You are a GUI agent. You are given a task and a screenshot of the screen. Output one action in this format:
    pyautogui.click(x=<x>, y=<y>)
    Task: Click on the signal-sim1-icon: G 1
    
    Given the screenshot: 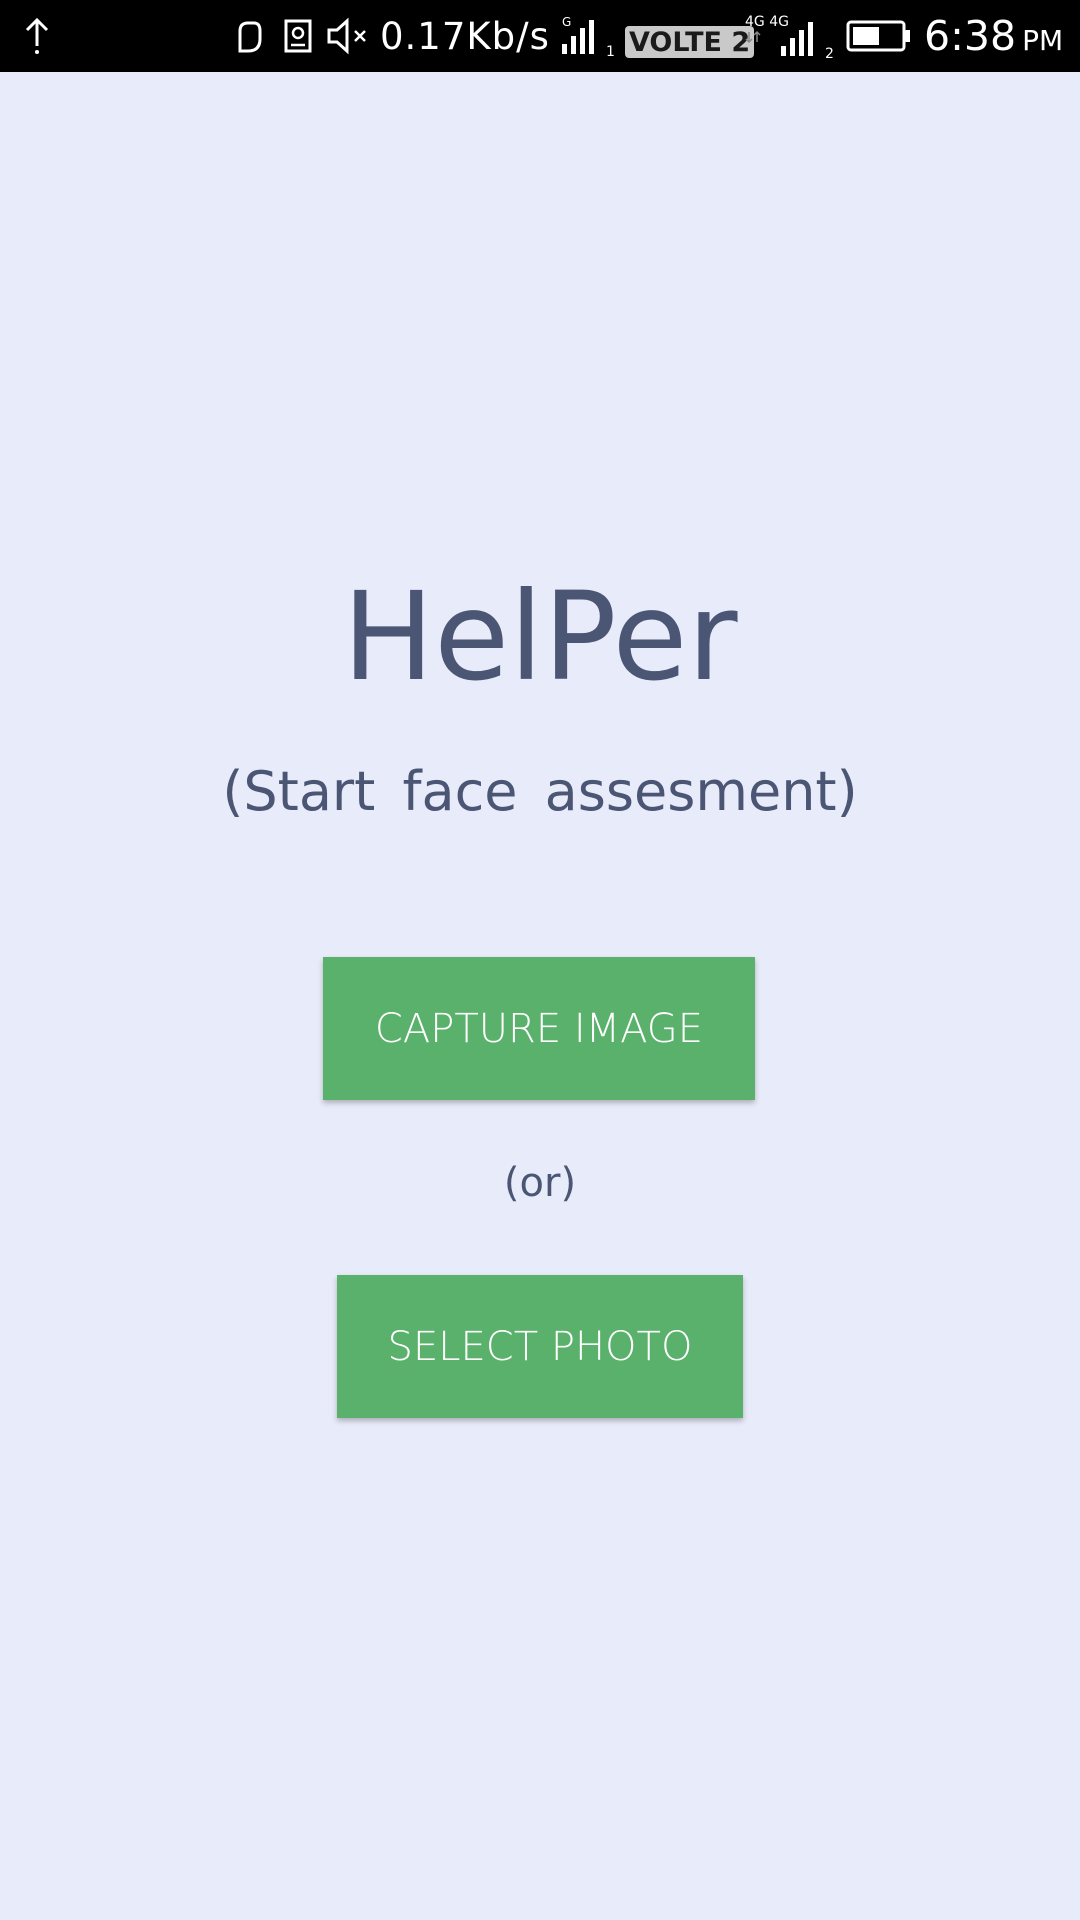 What is the action you would take?
    pyautogui.click(x=588, y=36)
    